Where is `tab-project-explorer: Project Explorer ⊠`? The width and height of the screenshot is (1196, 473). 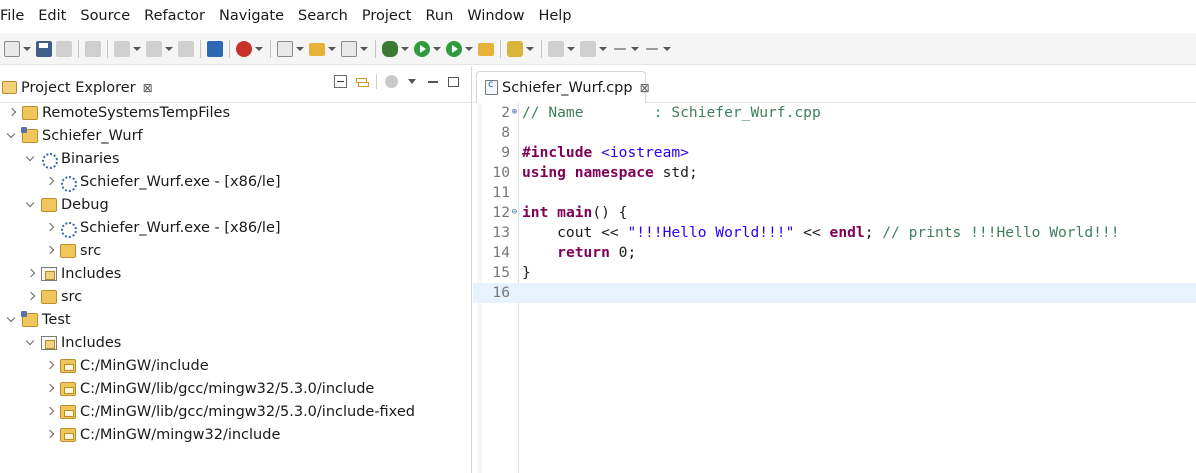
tab-project-explorer: Project Explorer ⊠ is located at coordinates (76, 87).